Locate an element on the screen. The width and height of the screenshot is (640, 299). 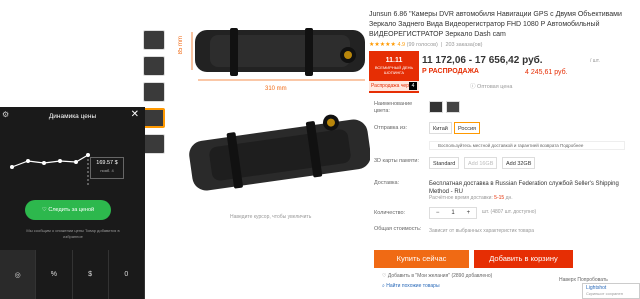
delivery-time-prefix: Расчётное время доставки: is located at coordinates (461, 198).